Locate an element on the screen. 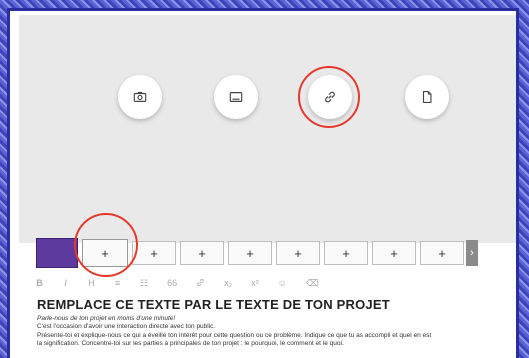 Image resolution: width=529 pixels, height=358 pixels. subscript-button: x₂ is located at coordinates (228, 283).